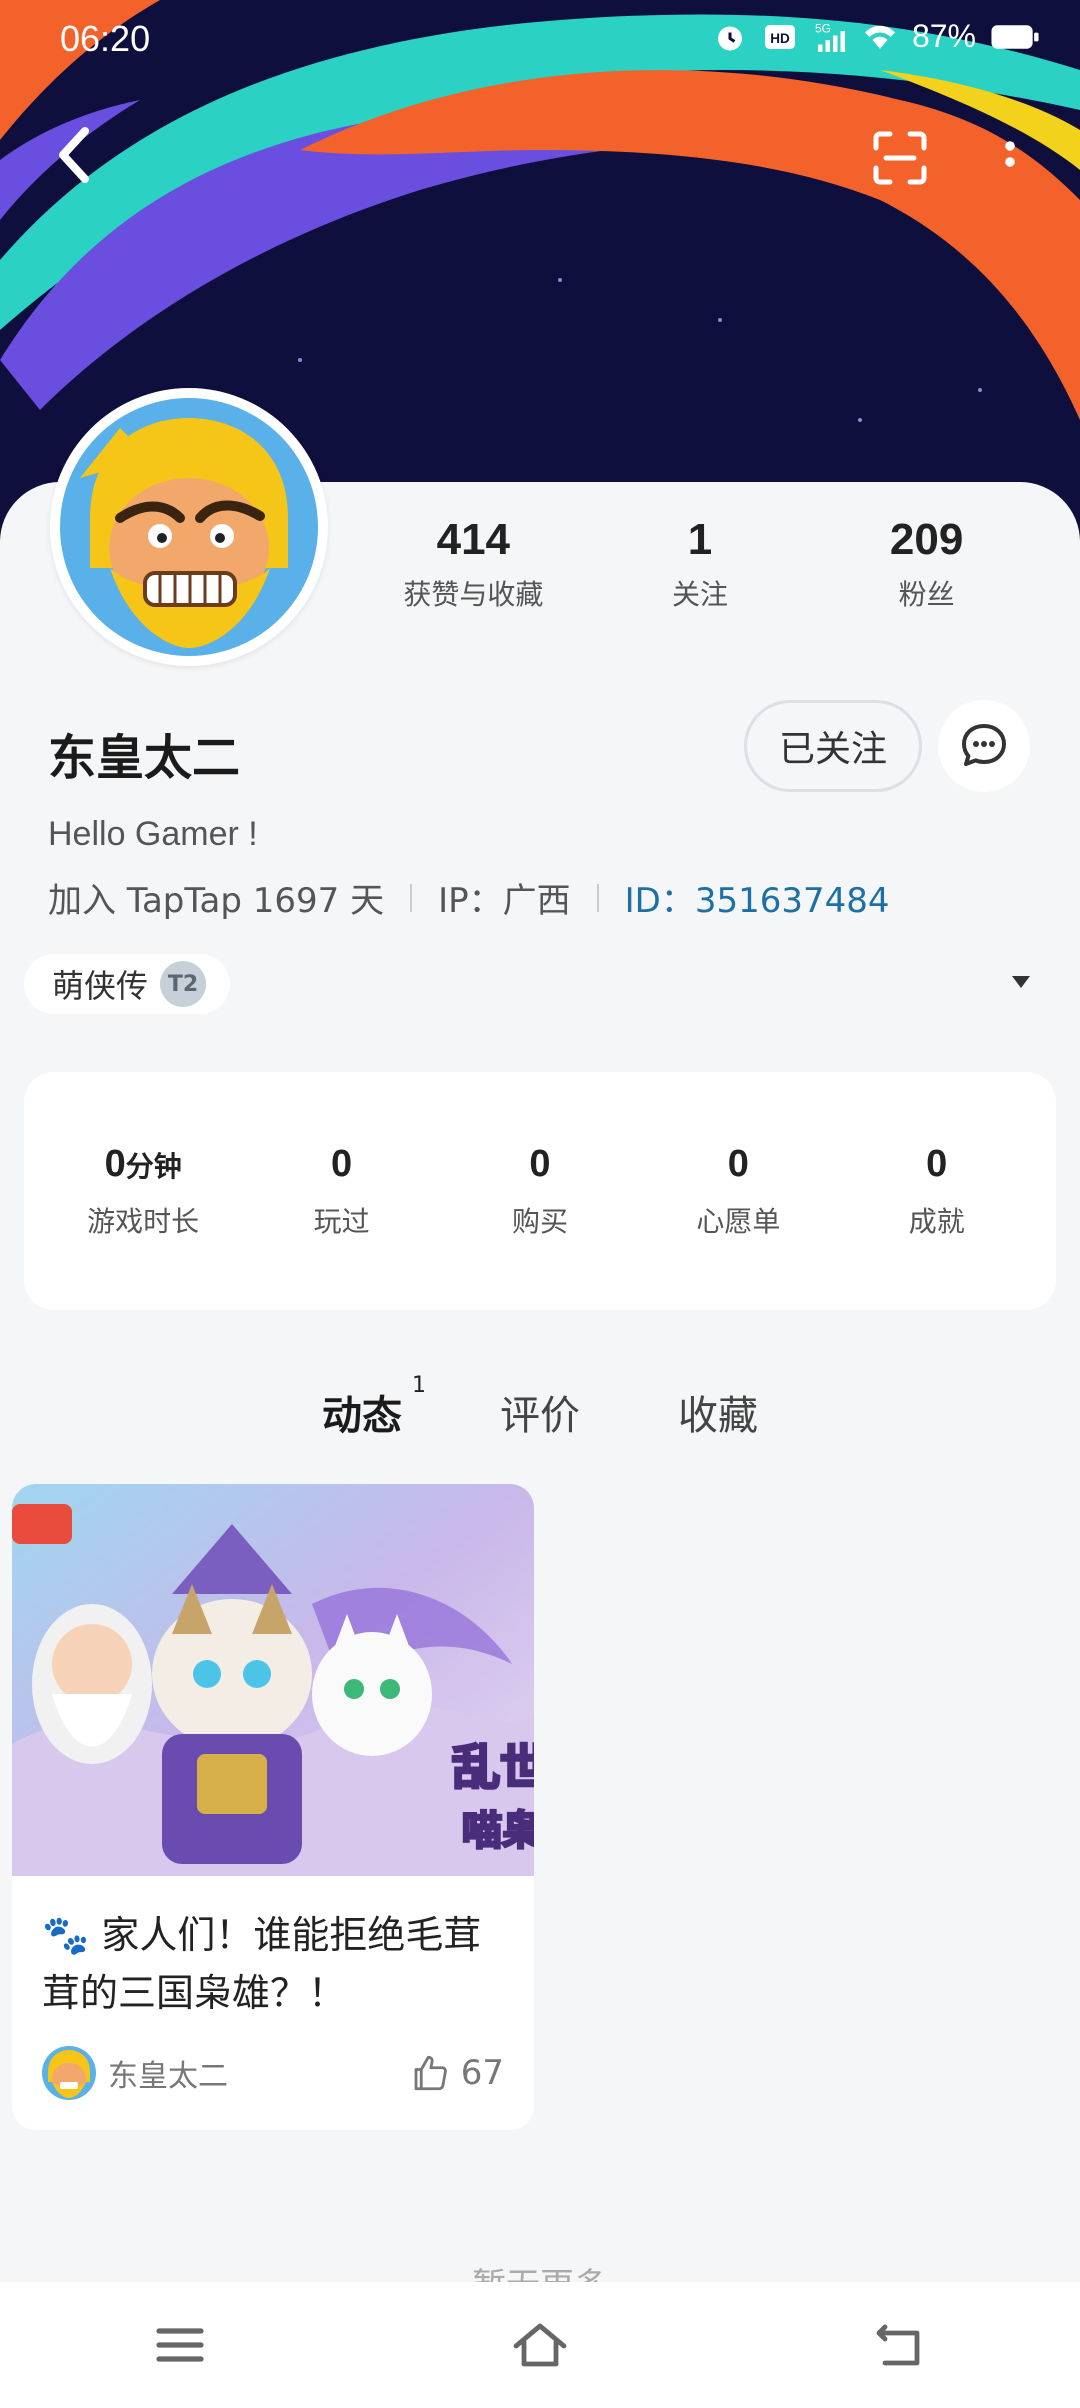 The height and width of the screenshot is (2408, 1080). I want to click on gstat-wishlist-label: 心愿单, so click(738, 1221).